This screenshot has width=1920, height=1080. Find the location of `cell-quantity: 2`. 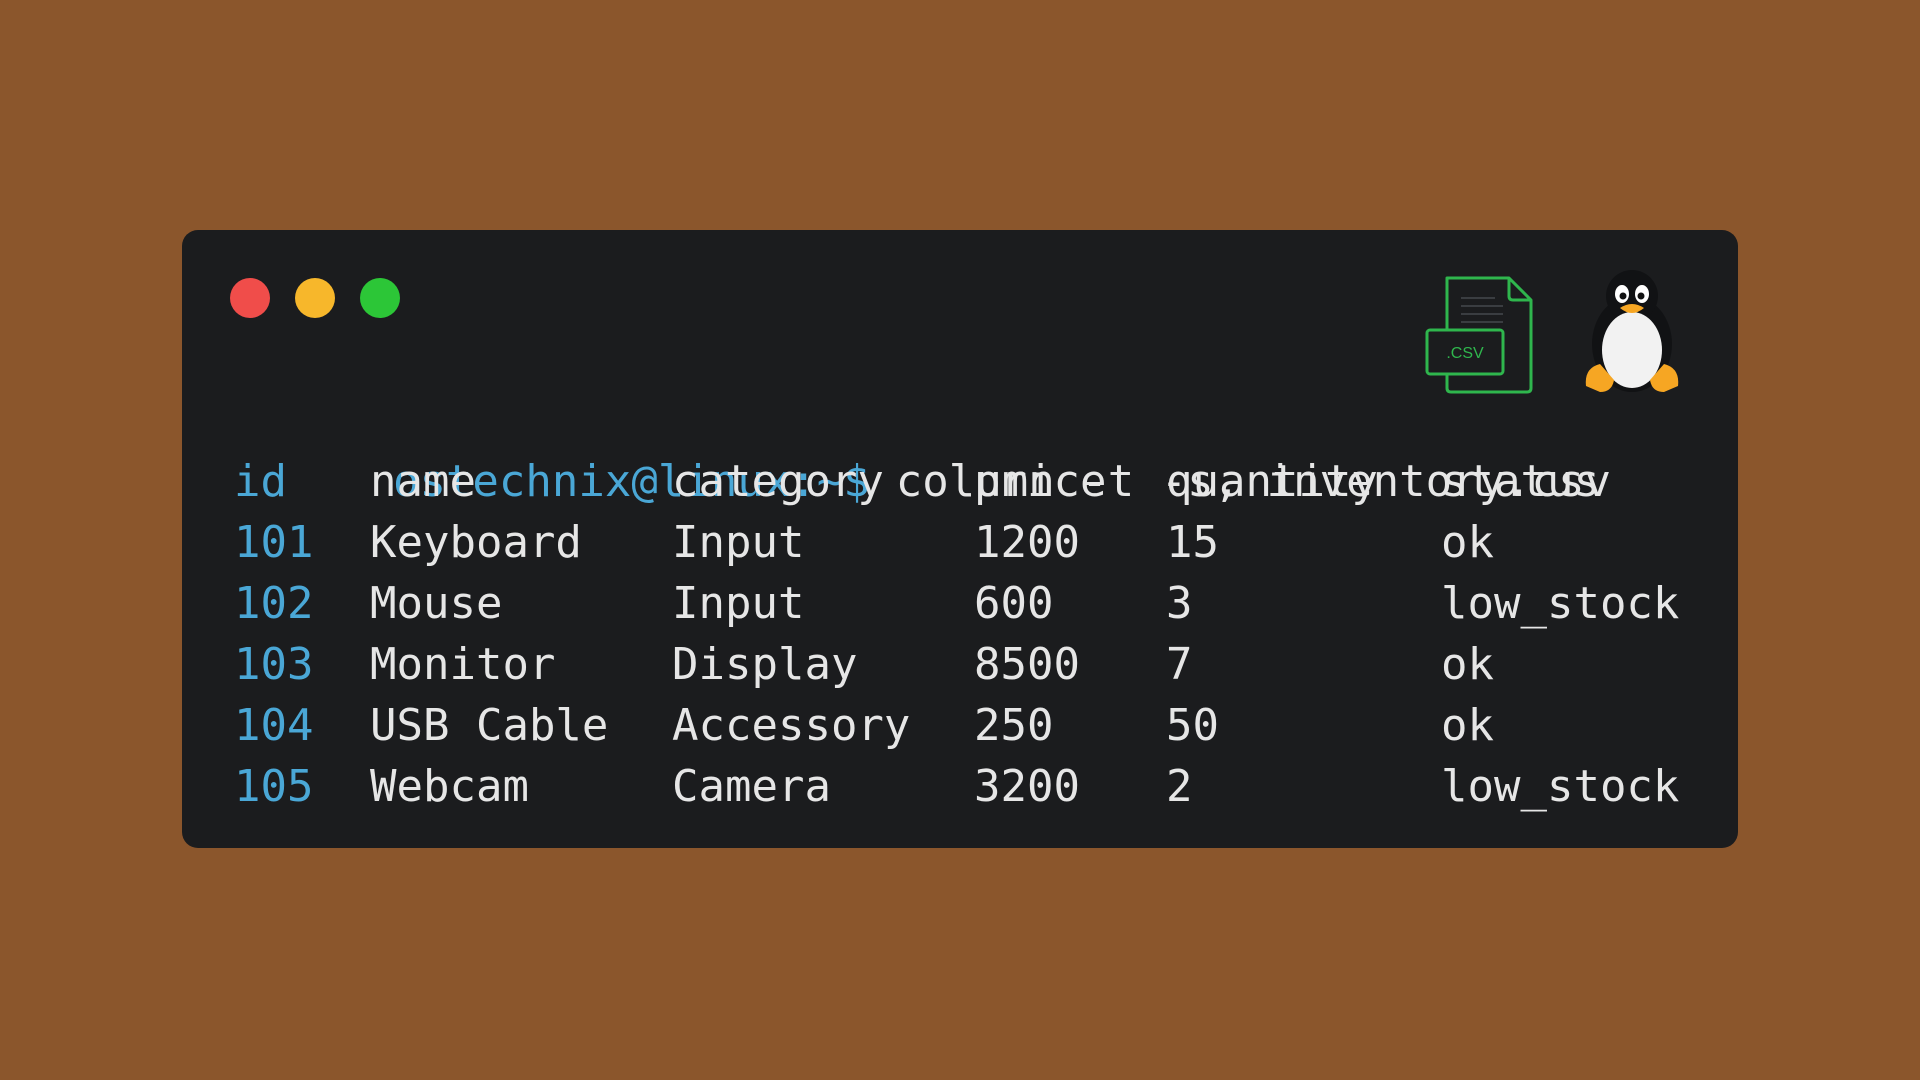

cell-quantity: 2 is located at coordinates (1179, 786).